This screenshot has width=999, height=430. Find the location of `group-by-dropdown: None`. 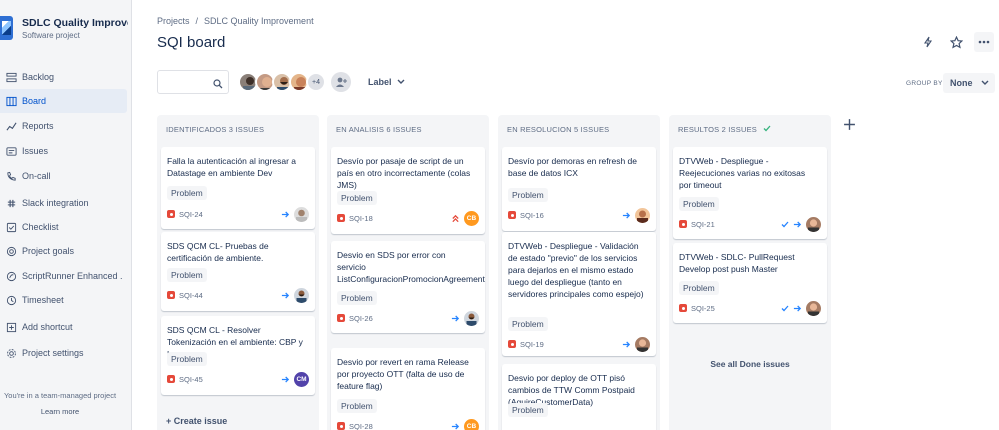

group-by-dropdown: None is located at coordinates (969, 83).